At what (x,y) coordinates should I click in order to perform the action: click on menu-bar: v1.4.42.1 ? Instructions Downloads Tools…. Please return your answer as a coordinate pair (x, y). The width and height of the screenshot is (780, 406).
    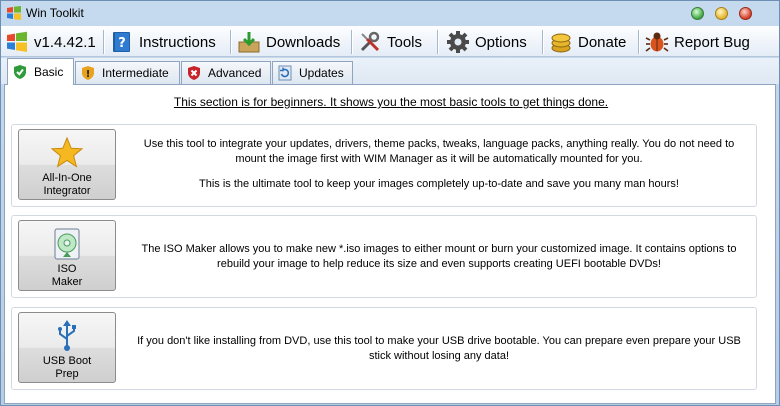
    Looking at the image, I should click on (390, 41).